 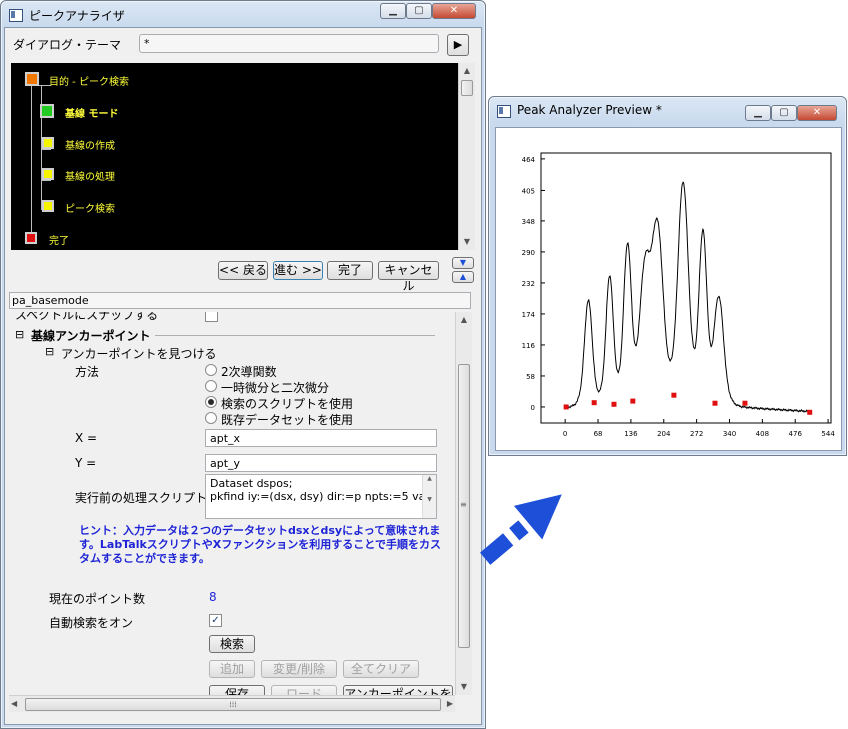 What do you see at coordinates (48, 206) in the screenshot?
I see `tree-node-find-peaks` at bounding box center [48, 206].